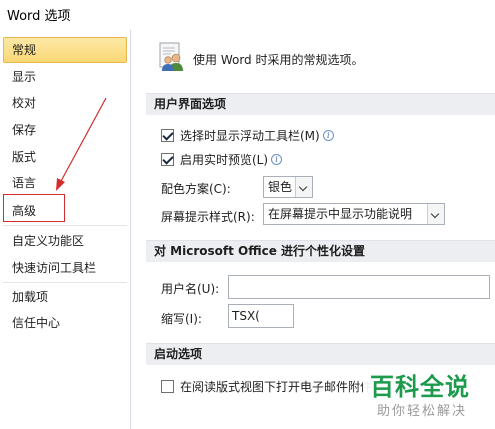  Describe the element at coordinates (34, 208) in the screenshot. I see `advanced-highlight-box` at that location.